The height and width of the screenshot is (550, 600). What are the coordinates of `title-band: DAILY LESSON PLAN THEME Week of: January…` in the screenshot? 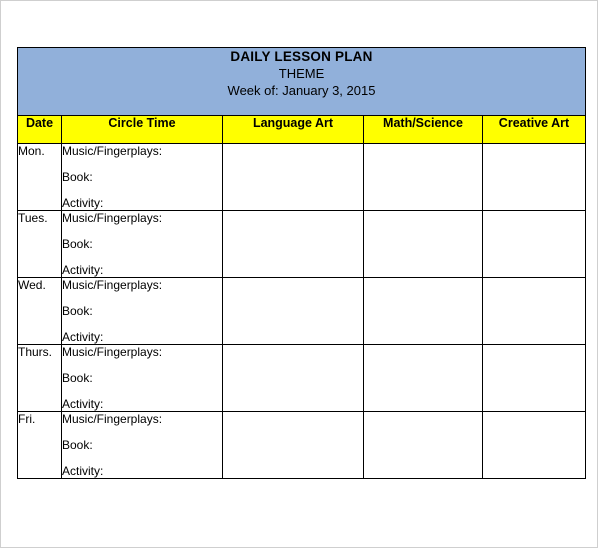 It's located at (301, 81).